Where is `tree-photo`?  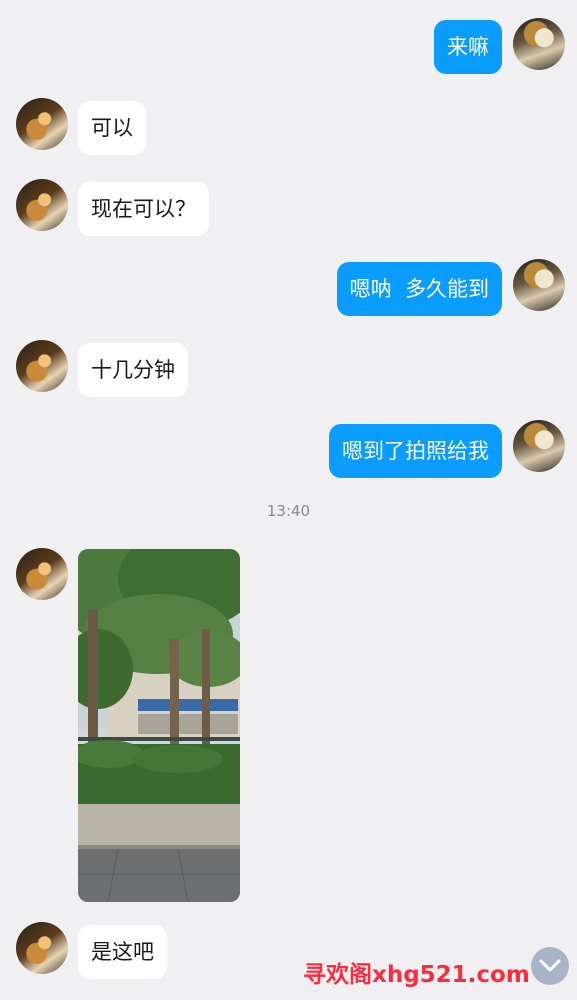
tree-photo is located at coordinates (159, 725).